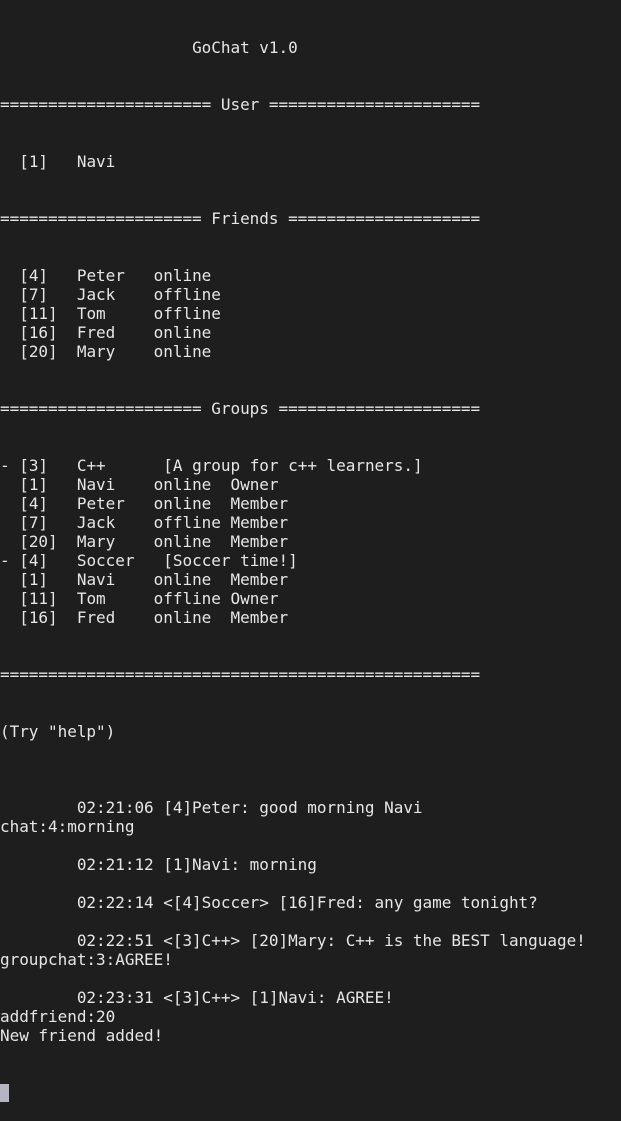 The image size is (621, 1121). I want to click on chat-message: 02:21:06 [4]Peter: good morning Navi, so click(211, 807).